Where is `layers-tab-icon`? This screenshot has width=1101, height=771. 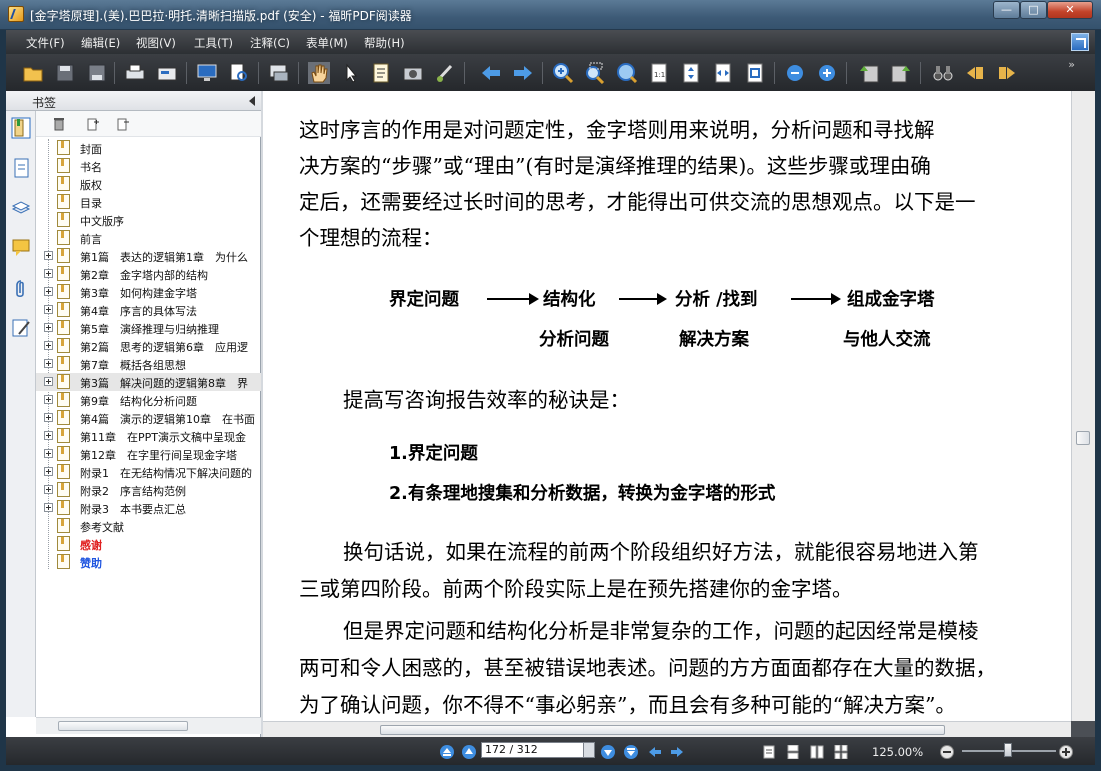 layers-tab-icon is located at coordinates (21, 208).